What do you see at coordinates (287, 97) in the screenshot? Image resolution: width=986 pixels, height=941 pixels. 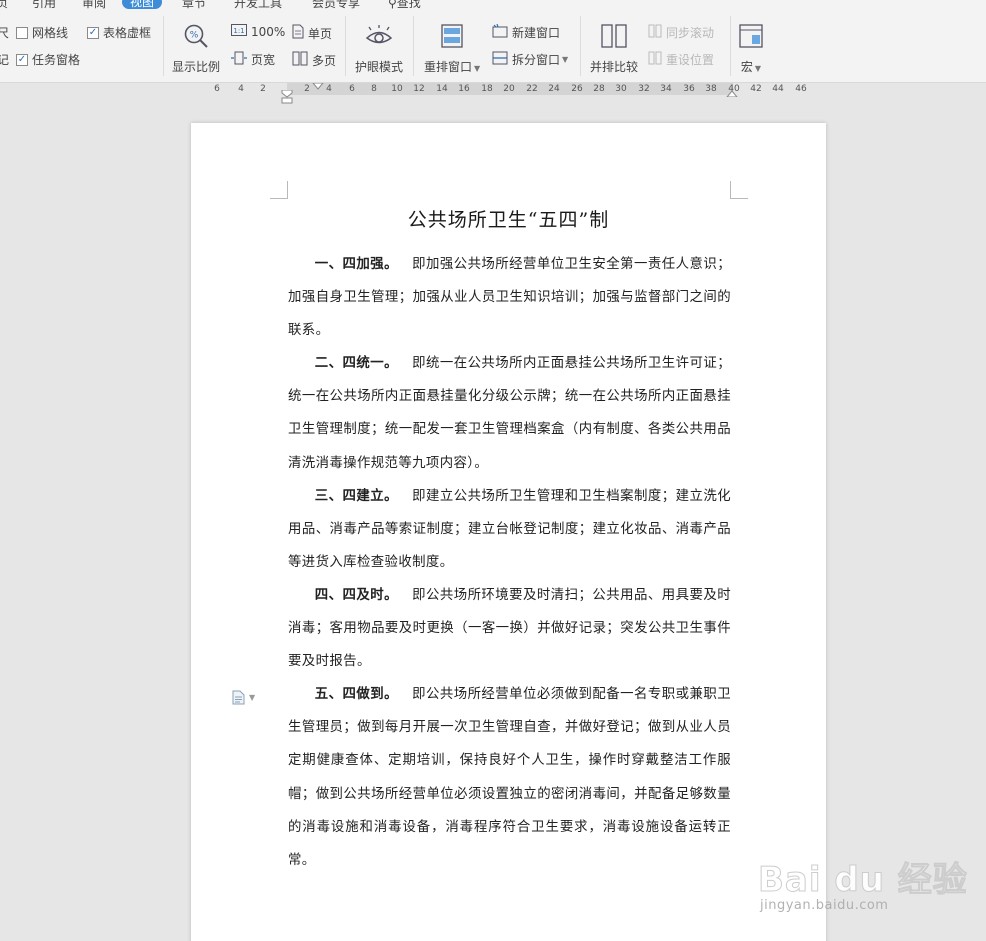 I see `left-indent-marker` at bounding box center [287, 97].